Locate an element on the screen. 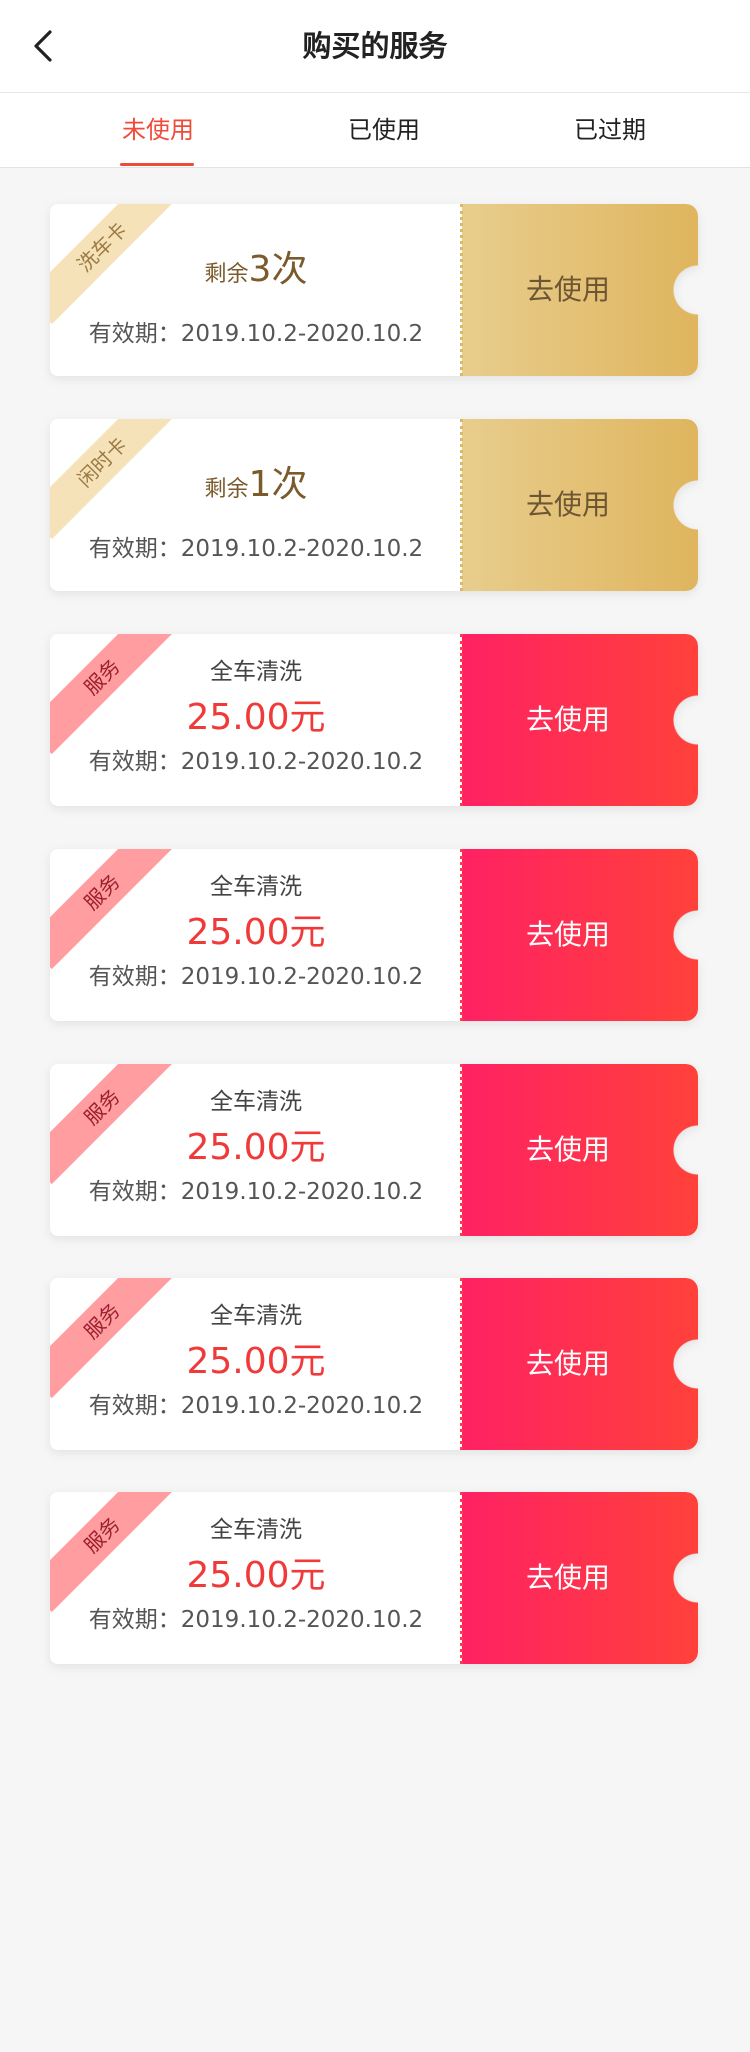 The height and width of the screenshot is (2052, 750). active-tab-indicator is located at coordinates (157, 164).